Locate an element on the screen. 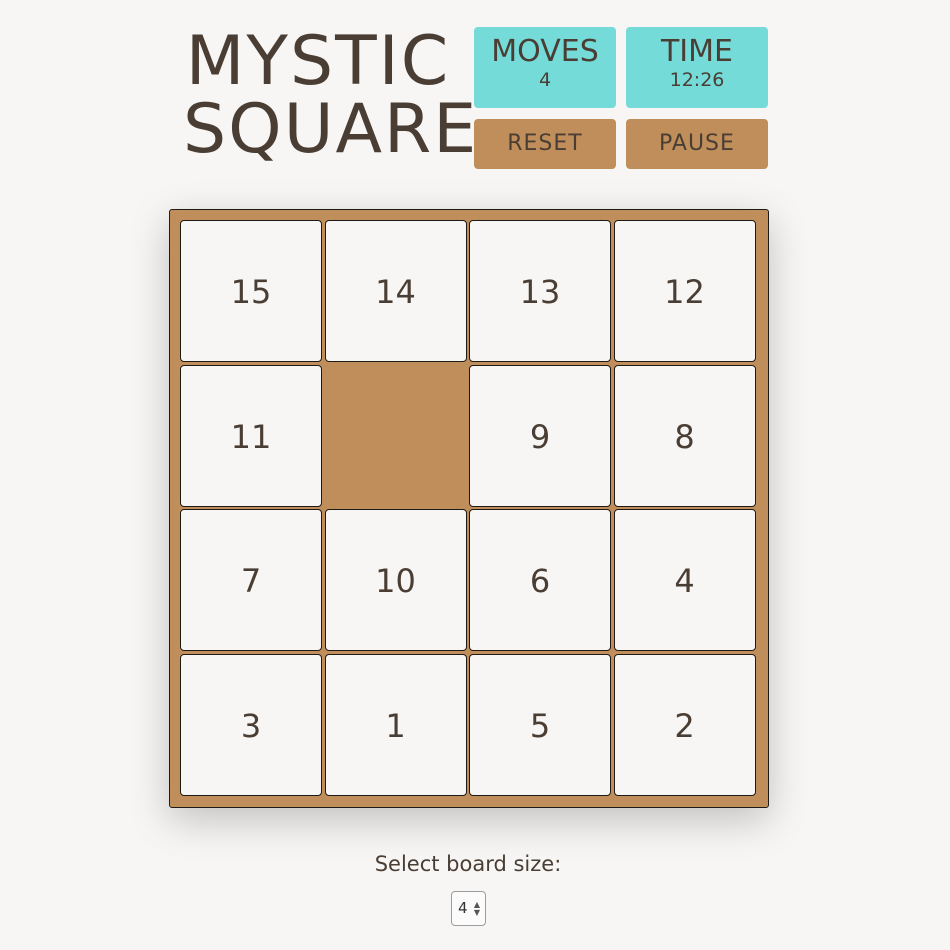  puzzle-tile: 7 is located at coordinates (251, 580).